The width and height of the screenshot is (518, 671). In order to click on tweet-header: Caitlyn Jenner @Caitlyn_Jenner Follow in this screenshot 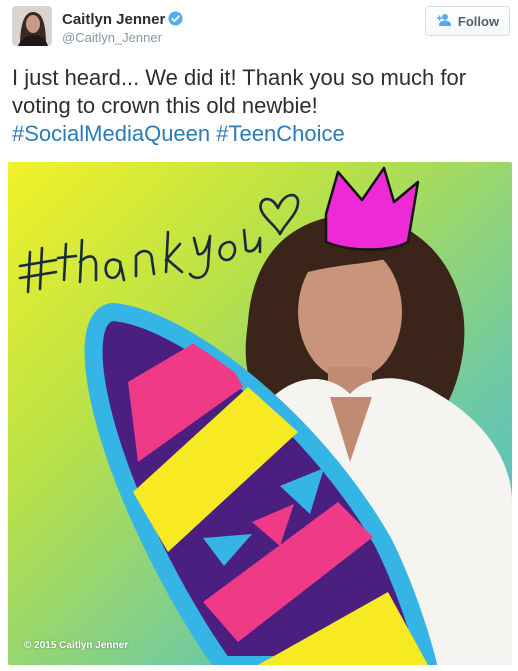, I will do `click(259, 29)`.